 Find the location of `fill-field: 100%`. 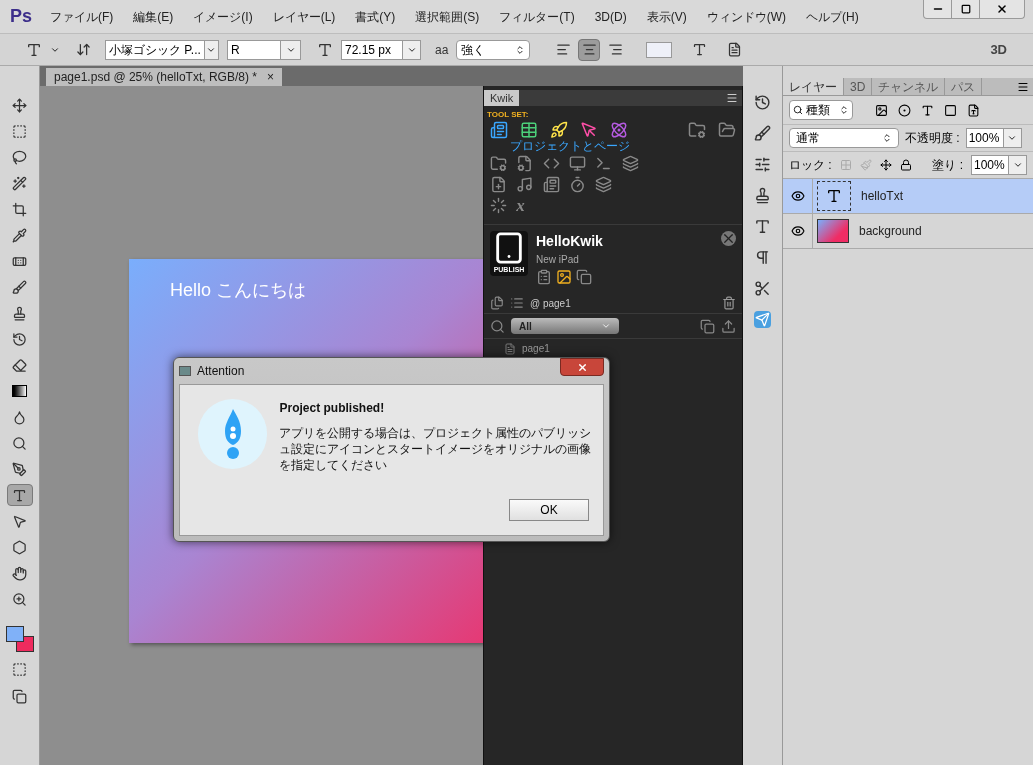

fill-field: 100% is located at coordinates (999, 165).